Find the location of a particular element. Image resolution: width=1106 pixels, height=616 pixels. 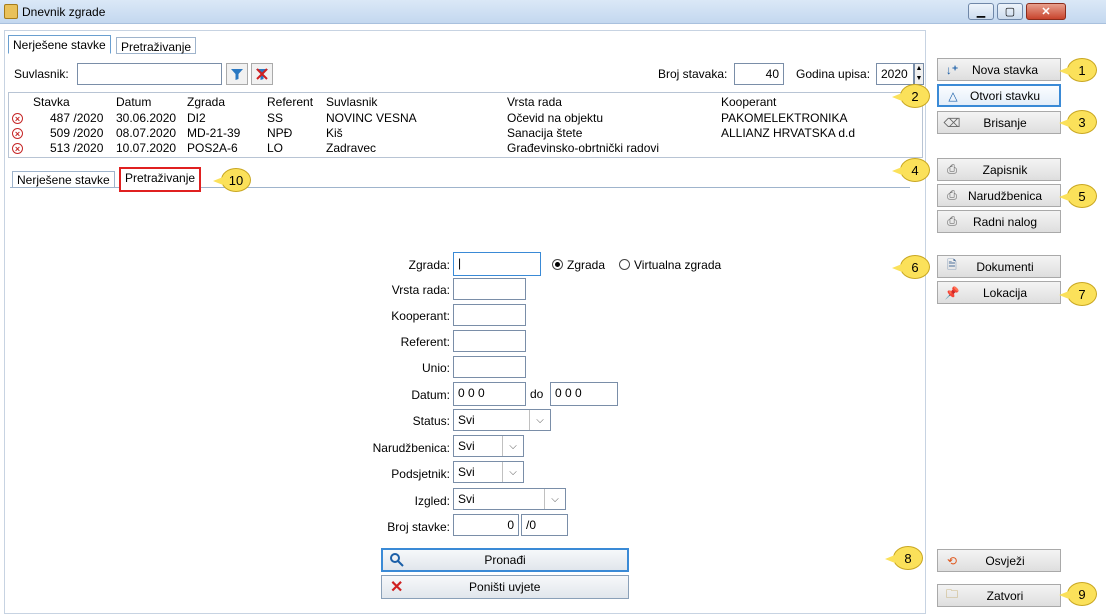

close-button: ✕ is located at coordinates (1046, 11).